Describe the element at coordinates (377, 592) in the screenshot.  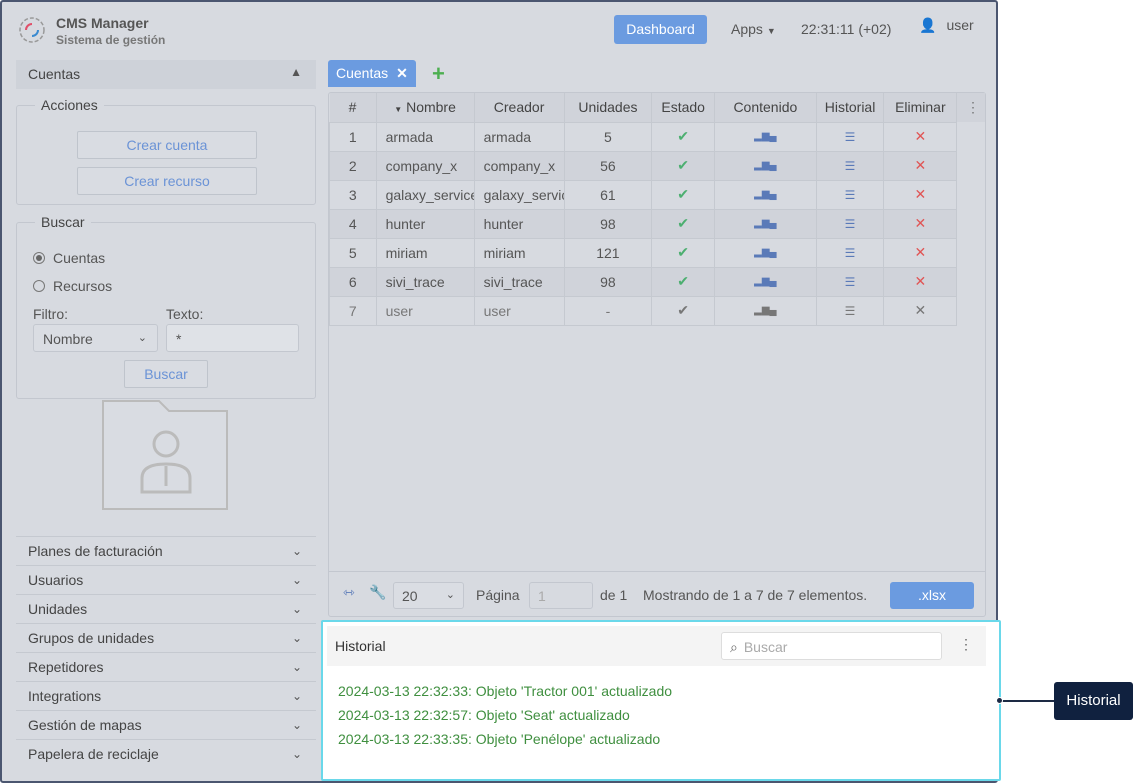
I see `wrench-icon: 🔧` at that location.